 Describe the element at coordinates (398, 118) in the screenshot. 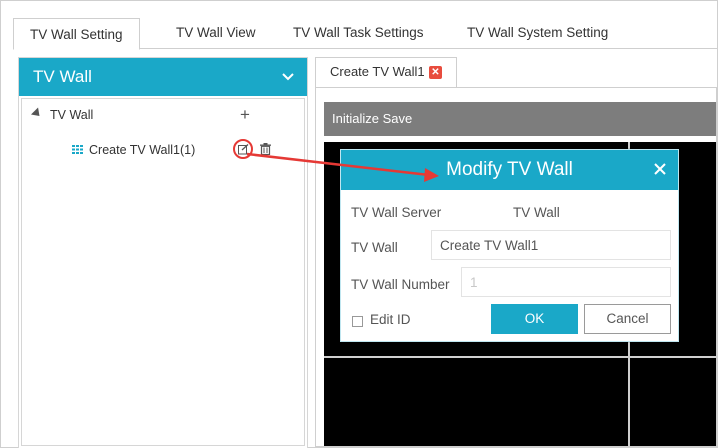

I see `save-button: Save` at that location.